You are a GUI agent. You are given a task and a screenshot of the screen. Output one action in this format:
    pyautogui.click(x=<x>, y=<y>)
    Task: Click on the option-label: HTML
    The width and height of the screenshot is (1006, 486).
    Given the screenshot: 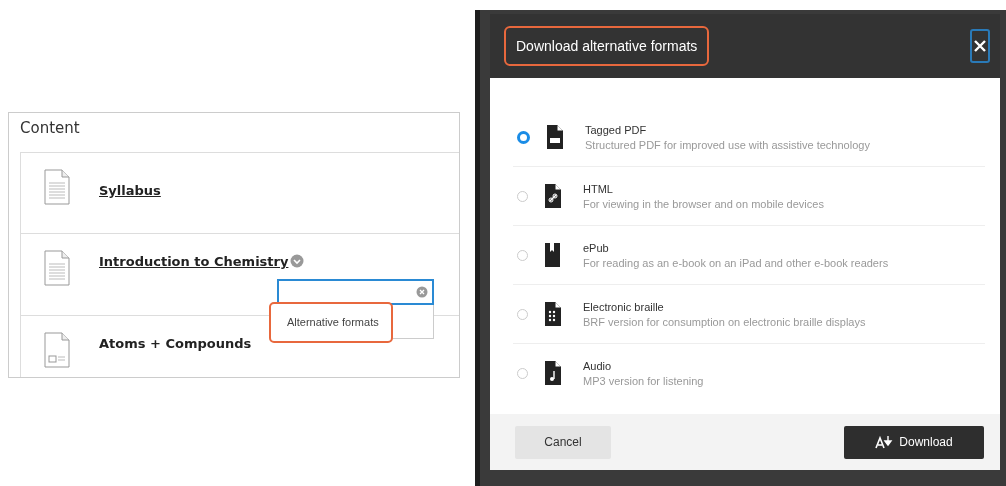 What is the action you would take?
    pyautogui.click(x=598, y=188)
    